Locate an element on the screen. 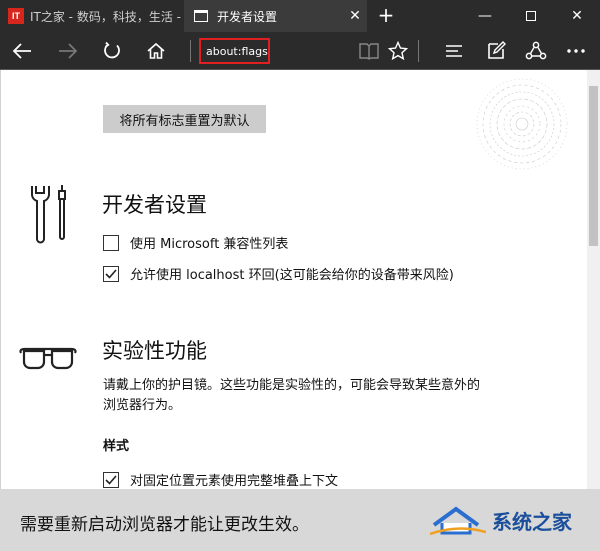 The height and width of the screenshot is (551, 600). star-icon is located at coordinates (398, 51).